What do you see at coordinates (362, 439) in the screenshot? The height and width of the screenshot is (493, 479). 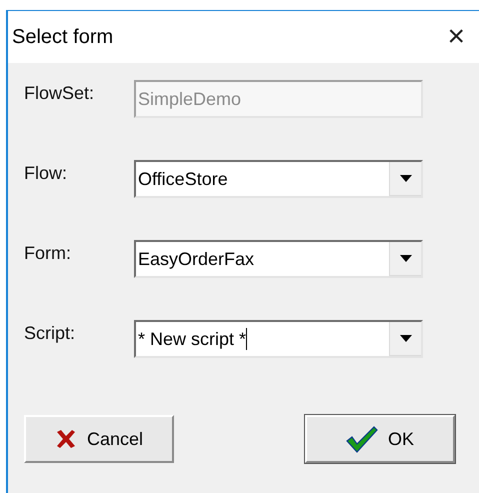 I see `checkmark-icon` at bounding box center [362, 439].